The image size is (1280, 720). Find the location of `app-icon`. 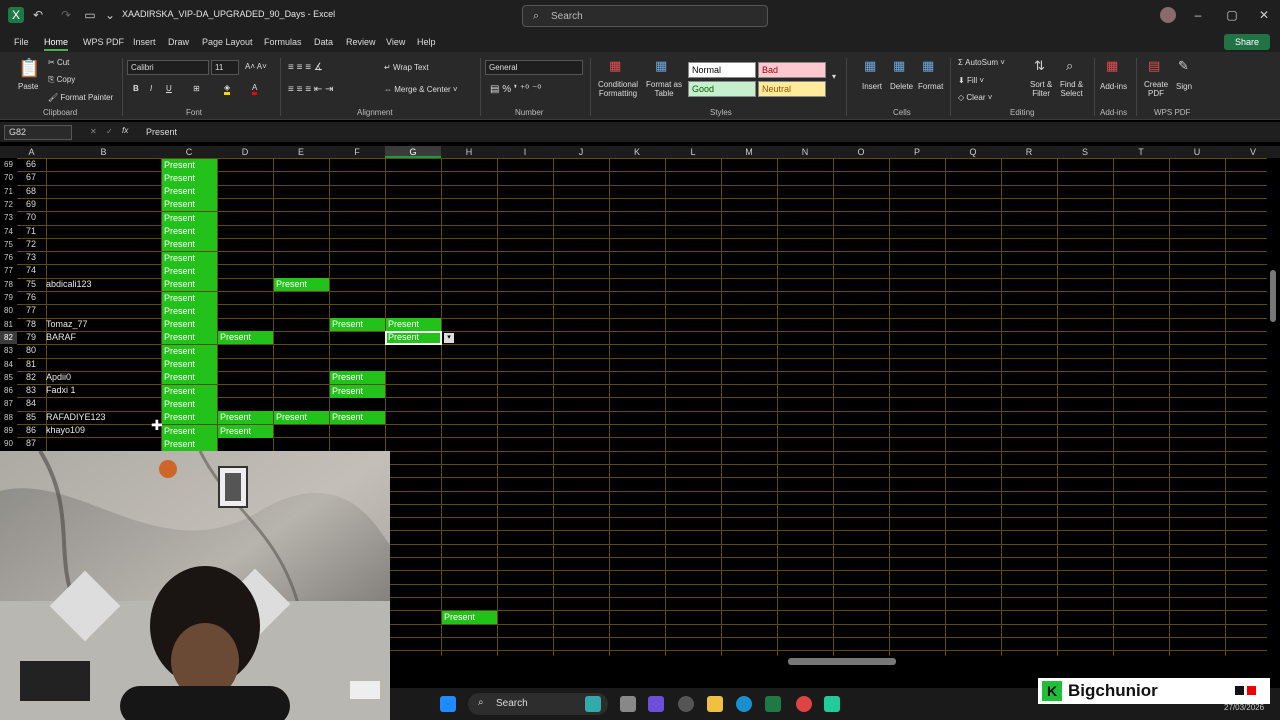

app-icon is located at coordinates (832, 704).